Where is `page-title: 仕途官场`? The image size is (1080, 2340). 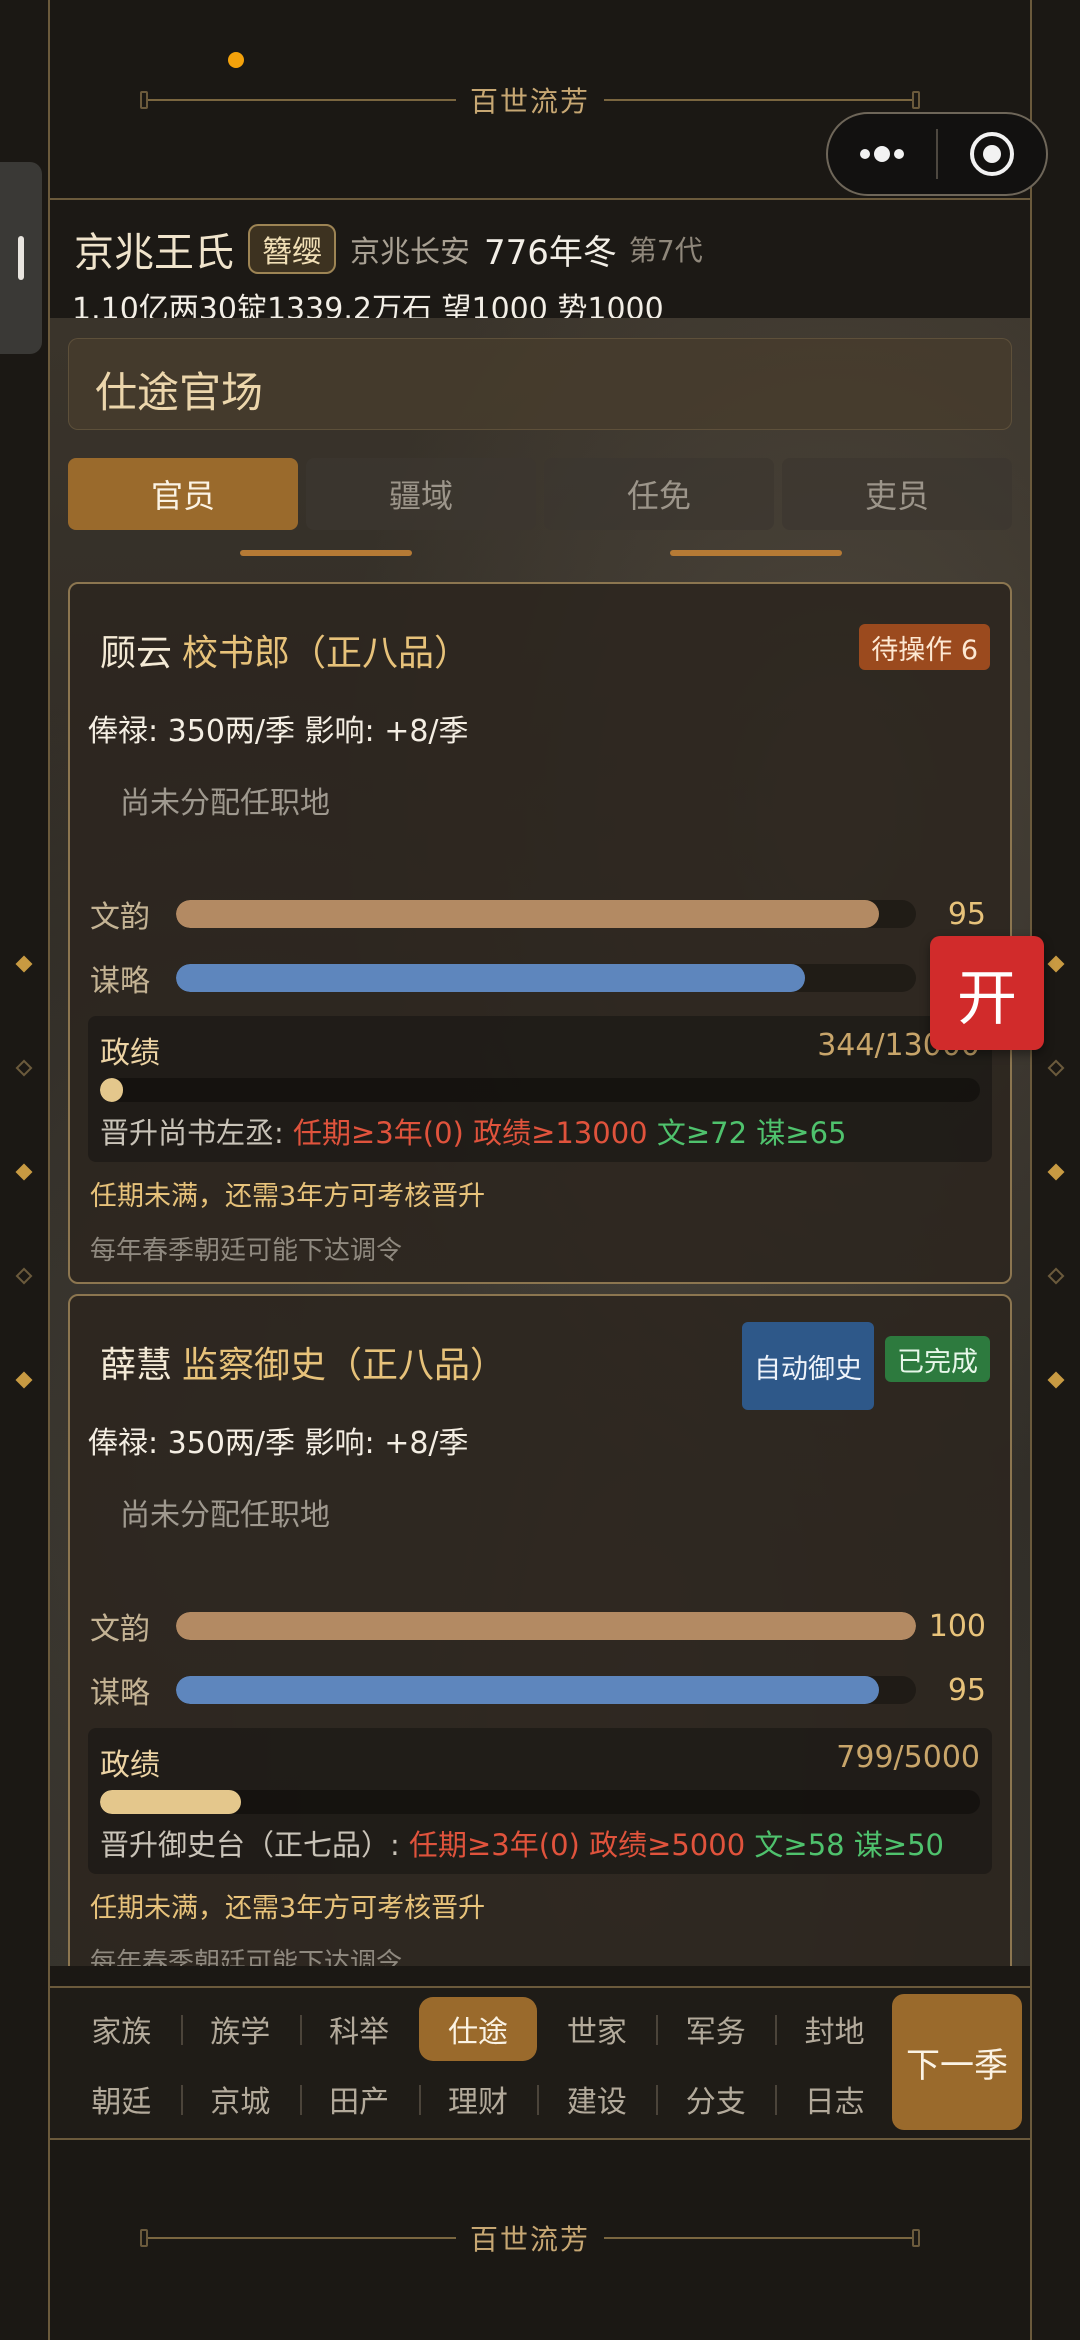
page-title: 仕途官场 is located at coordinates (179, 392).